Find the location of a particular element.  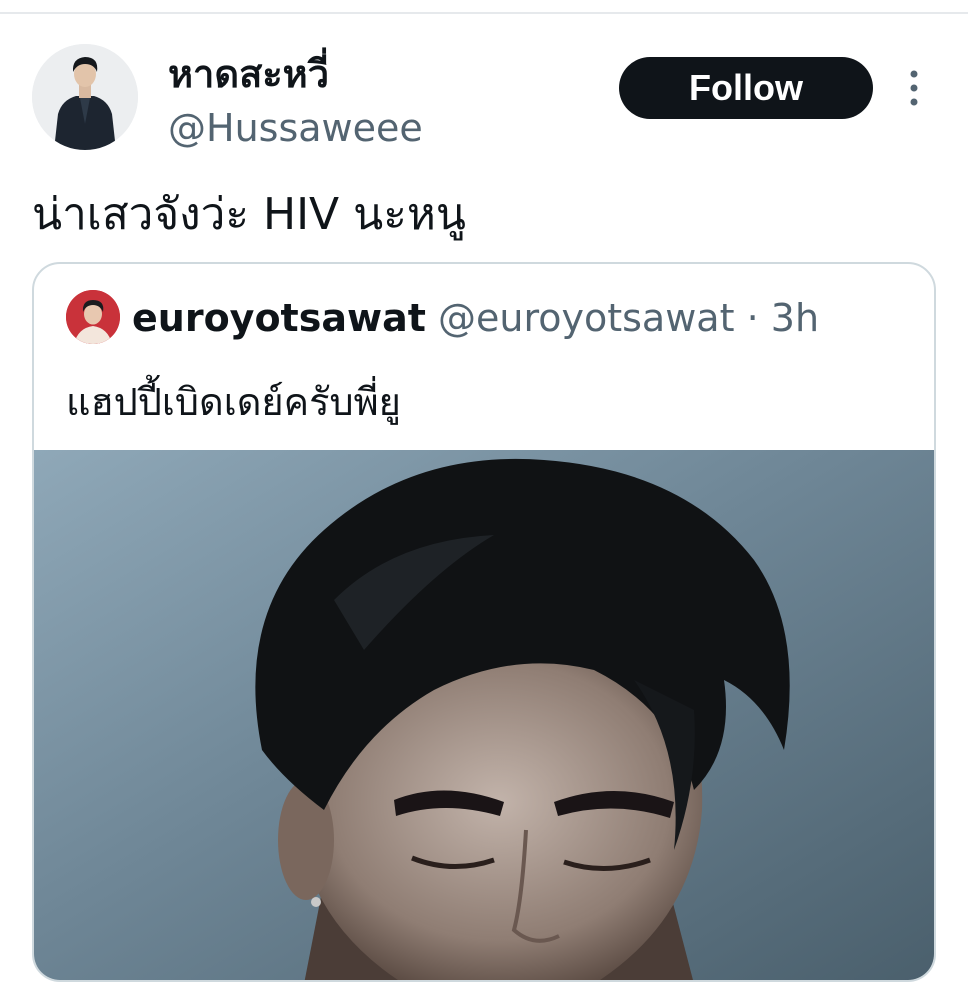

more-vertical-icon is located at coordinates (914, 88).